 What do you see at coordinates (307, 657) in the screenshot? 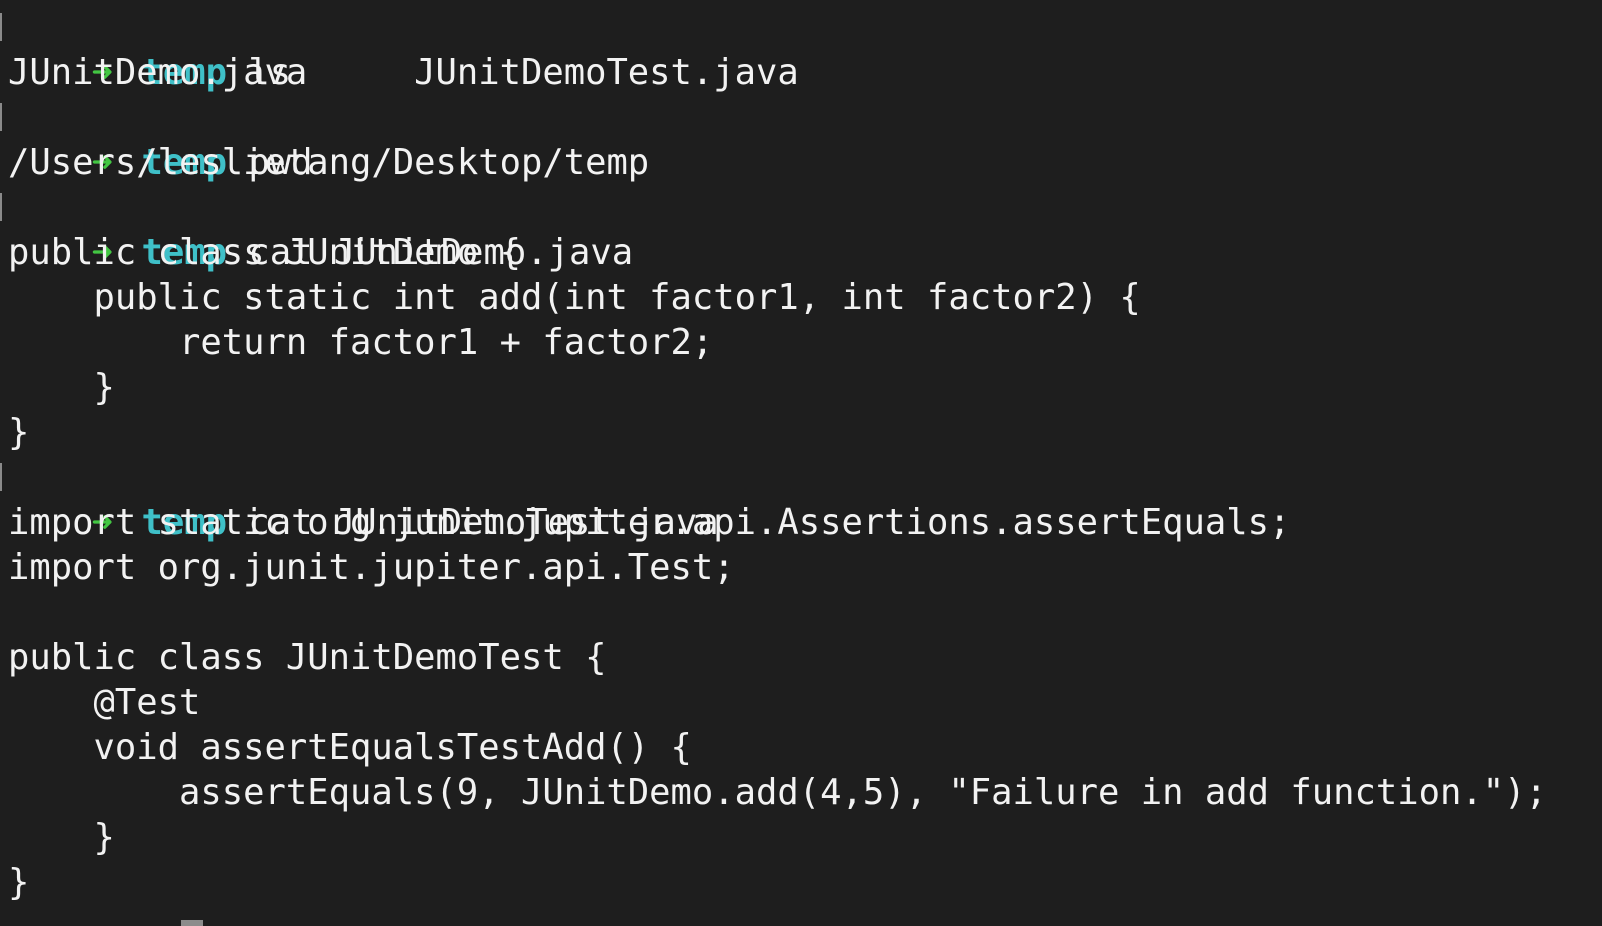
I see `code-line: public class JUnitDemoTest {` at bounding box center [307, 657].